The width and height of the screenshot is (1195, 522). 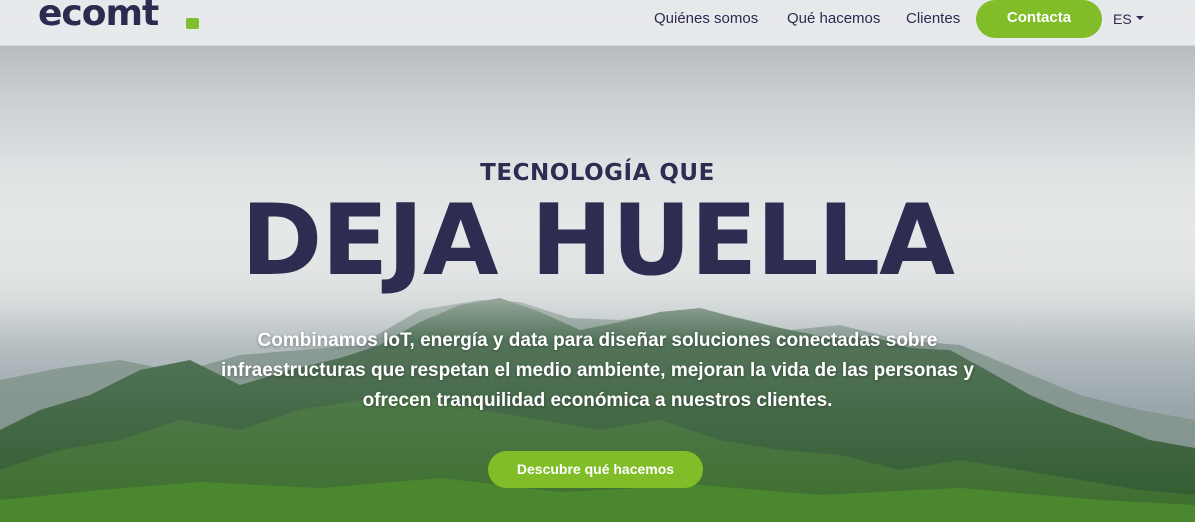 What do you see at coordinates (1122, 19) in the screenshot?
I see `language-label: ES` at bounding box center [1122, 19].